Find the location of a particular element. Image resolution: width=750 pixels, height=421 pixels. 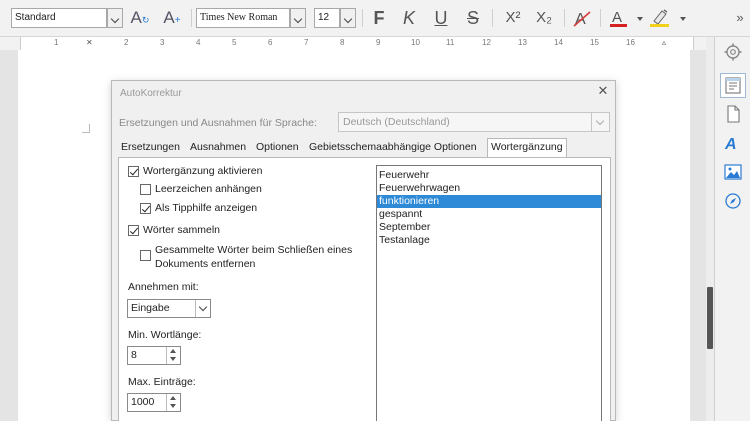

text-boundary-marker is located at coordinates (86, 128).